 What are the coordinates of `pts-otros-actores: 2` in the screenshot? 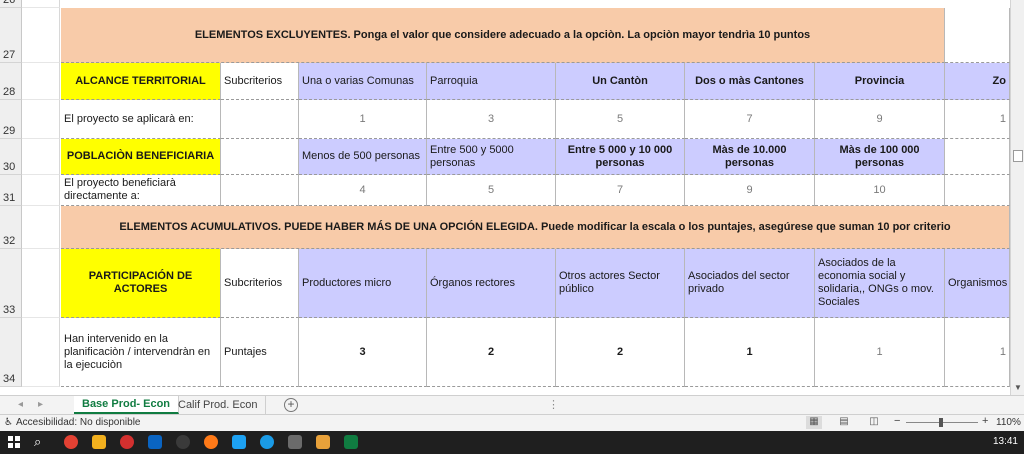 It's located at (620, 352).